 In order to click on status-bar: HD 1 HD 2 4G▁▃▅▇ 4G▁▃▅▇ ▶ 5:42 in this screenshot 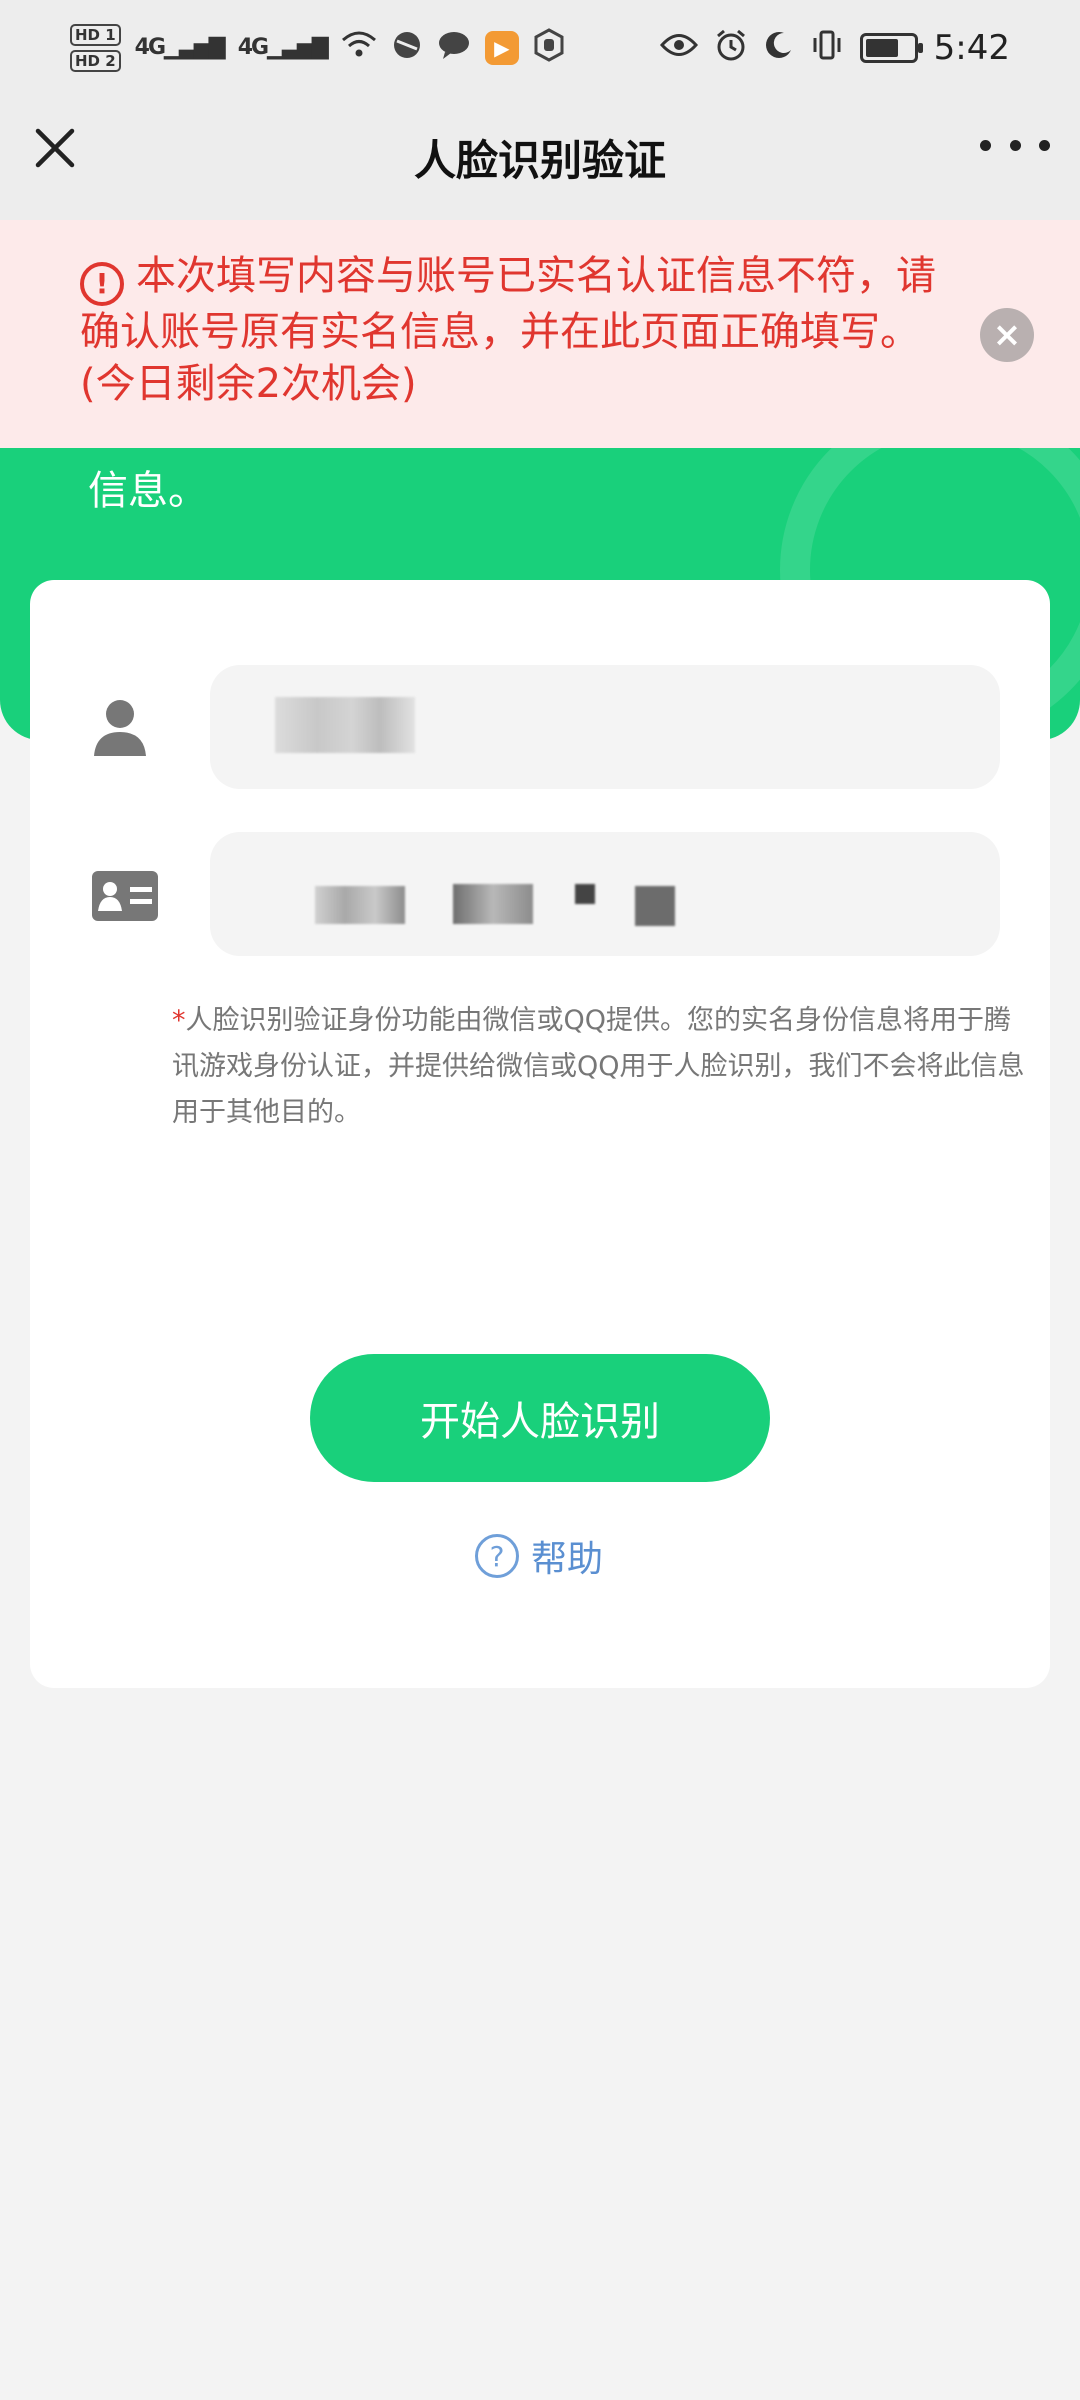, I will do `click(540, 47)`.